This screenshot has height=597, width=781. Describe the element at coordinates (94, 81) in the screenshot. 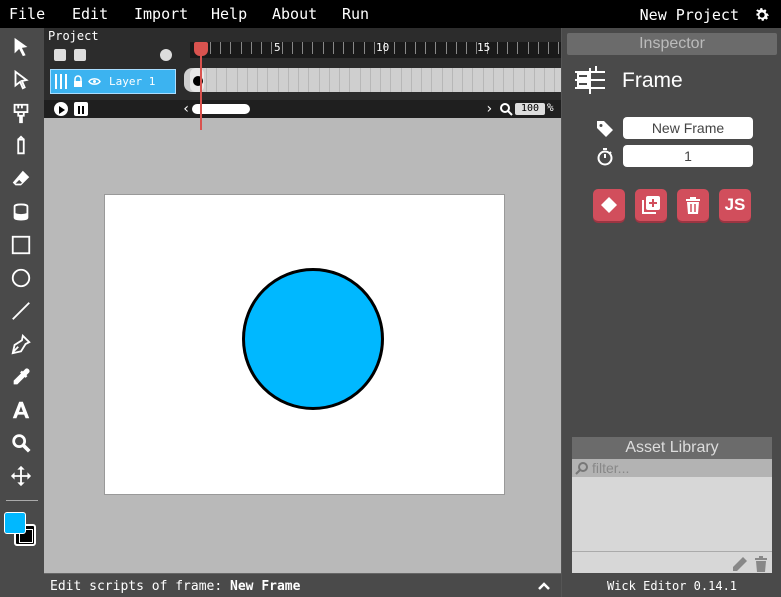

I see `eye-icon` at that location.